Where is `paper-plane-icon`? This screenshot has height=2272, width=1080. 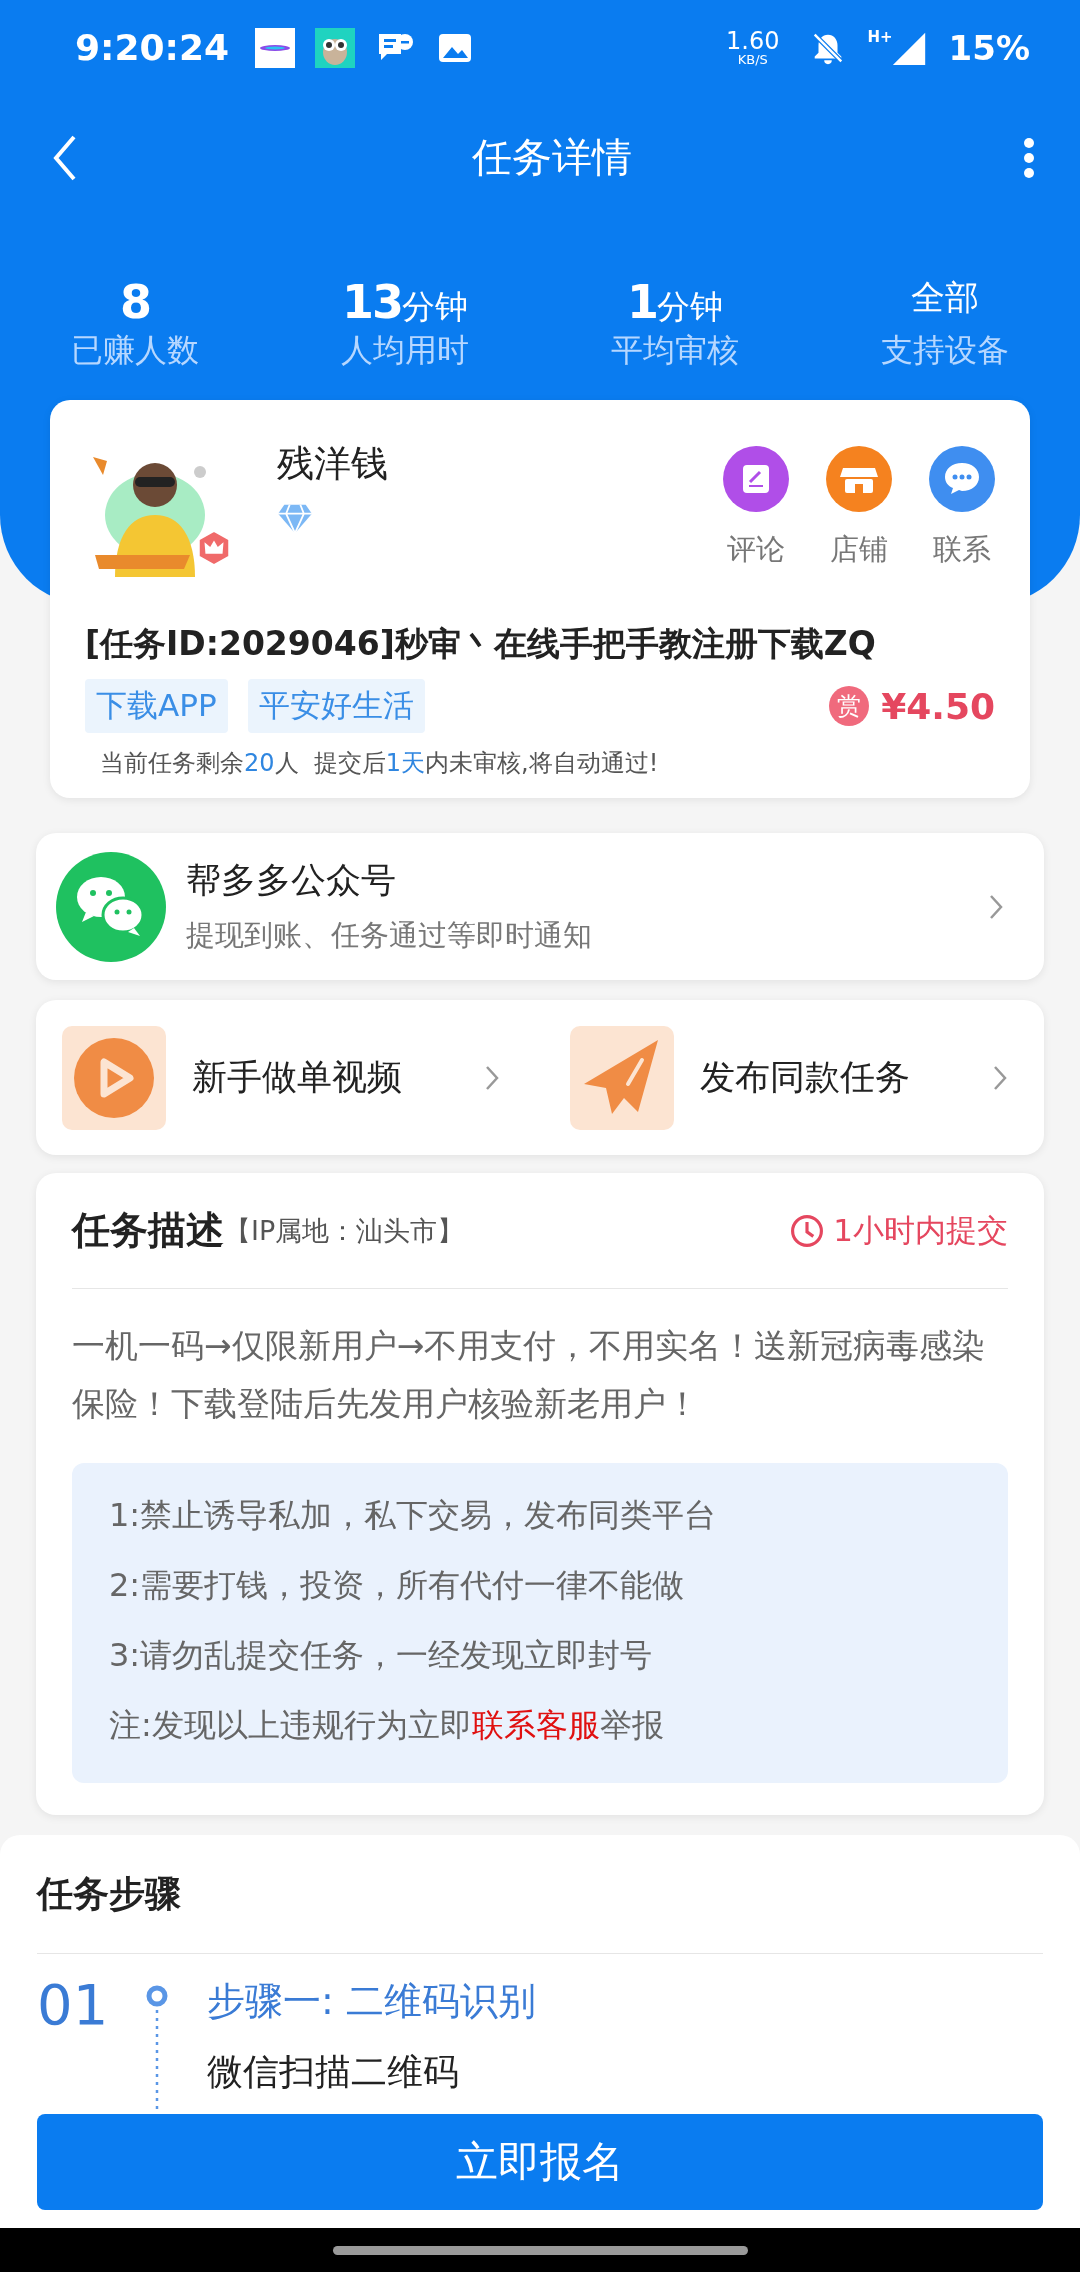
paper-plane-icon is located at coordinates (622, 1077).